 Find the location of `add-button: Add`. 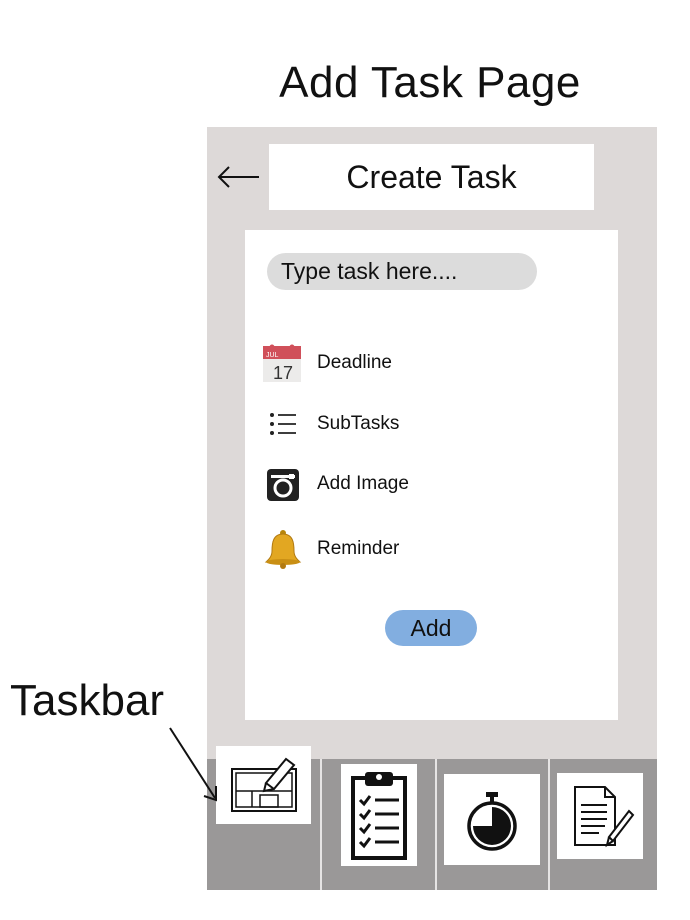

add-button: Add is located at coordinates (431, 628).